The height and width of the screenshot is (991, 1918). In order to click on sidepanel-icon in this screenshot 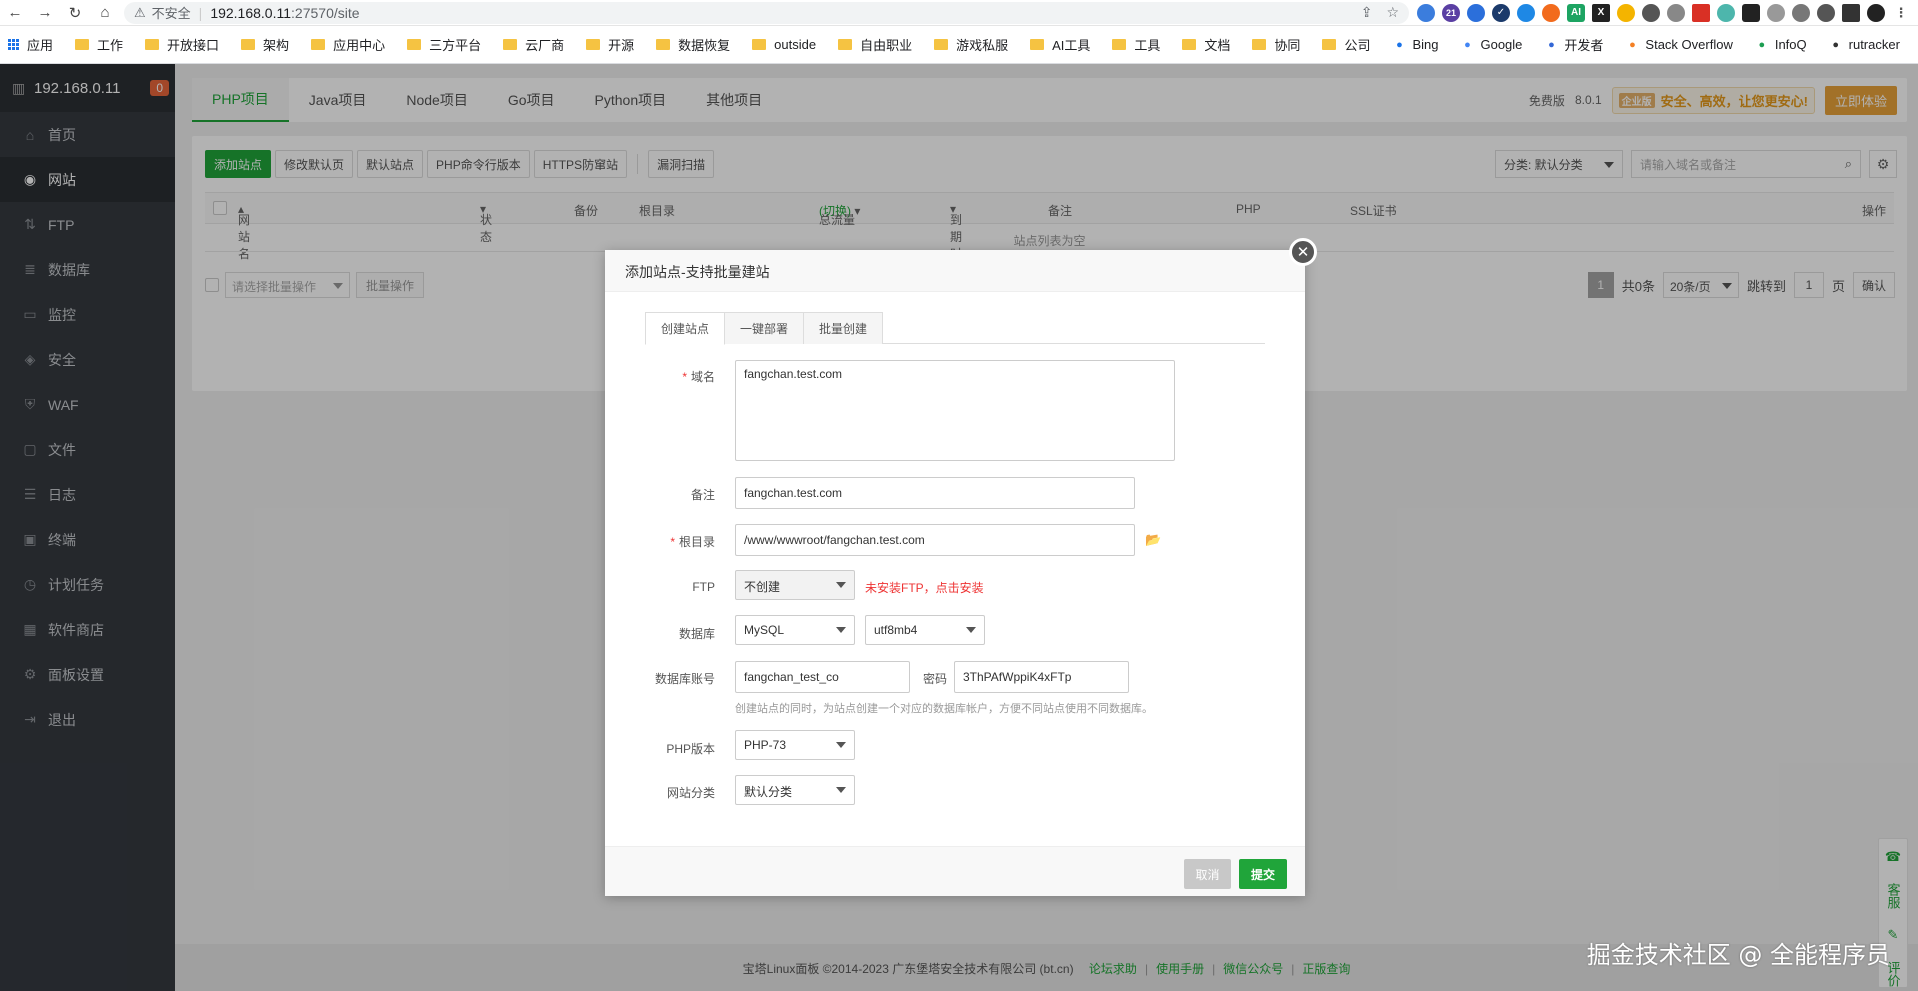, I will do `click(1851, 12)`.